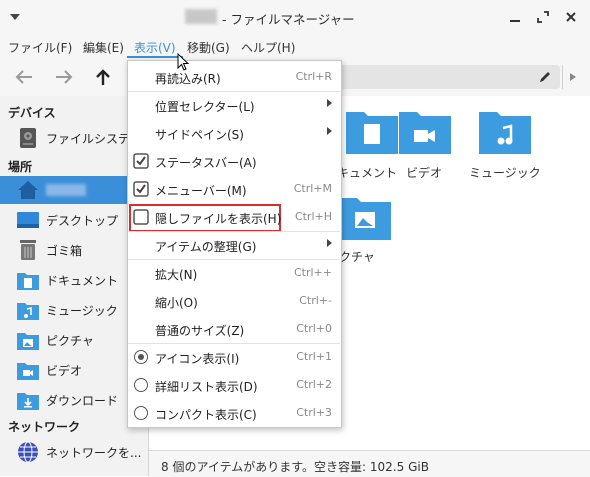  What do you see at coordinates (206, 163) in the screenshot?
I see `menu-item-label: ステータスバー(A)` at bounding box center [206, 163].